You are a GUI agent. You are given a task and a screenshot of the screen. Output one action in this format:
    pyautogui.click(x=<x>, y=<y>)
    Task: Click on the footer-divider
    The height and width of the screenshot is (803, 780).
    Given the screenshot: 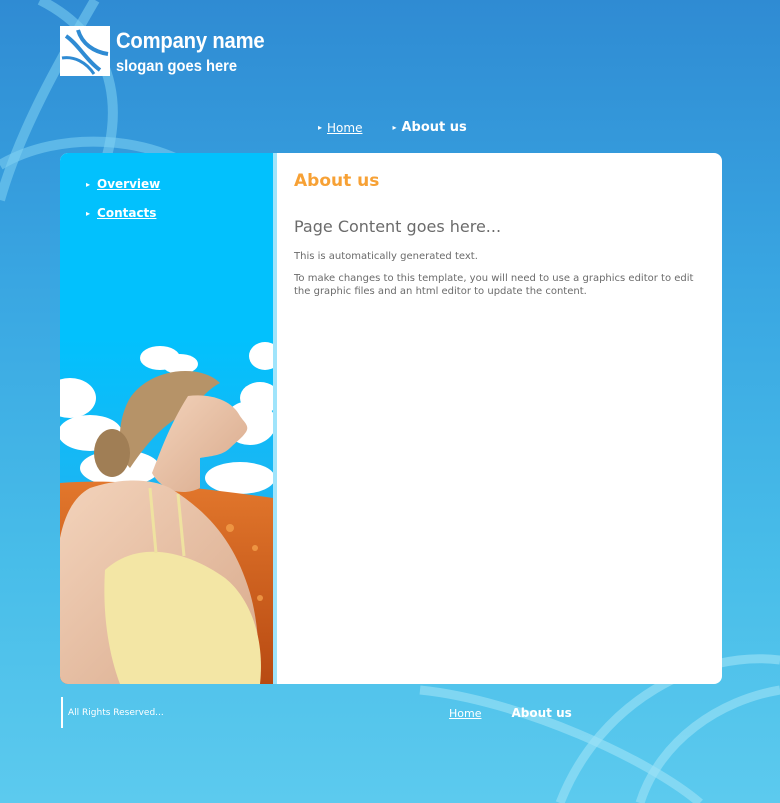 What is the action you would take?
    pyautogui.click(x=62, y=712)
    